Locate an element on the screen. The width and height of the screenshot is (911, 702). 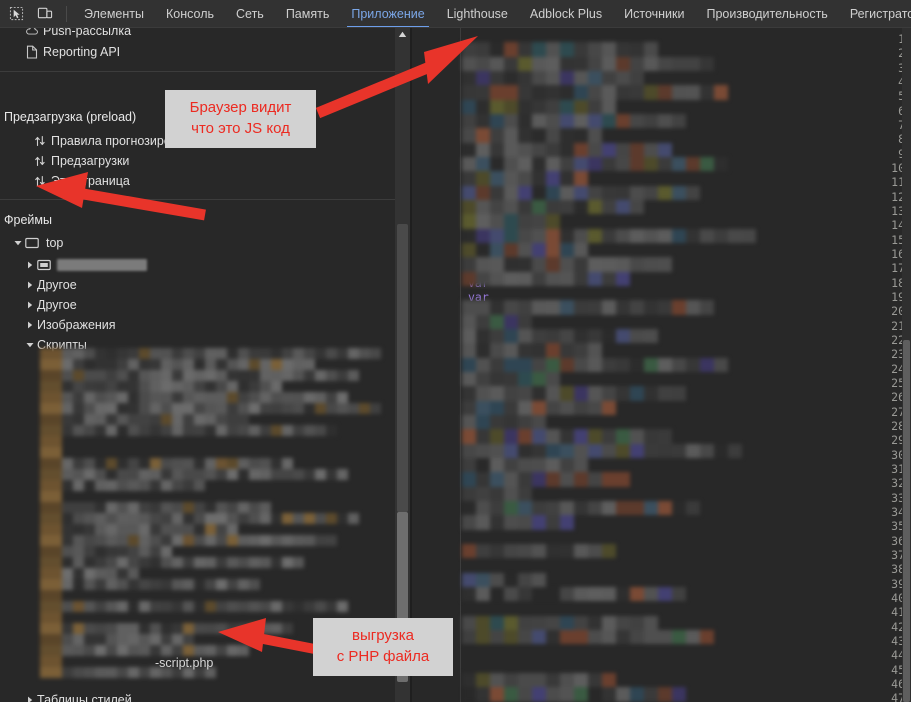
sidebar-item-frame-top: top is located at coordinates (190, 243).